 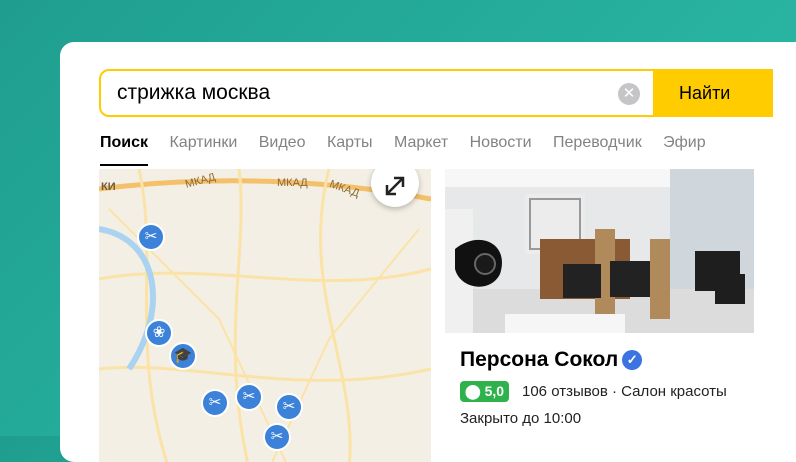 I want to click on tab-news: Новости, so click(x=501, y=143).